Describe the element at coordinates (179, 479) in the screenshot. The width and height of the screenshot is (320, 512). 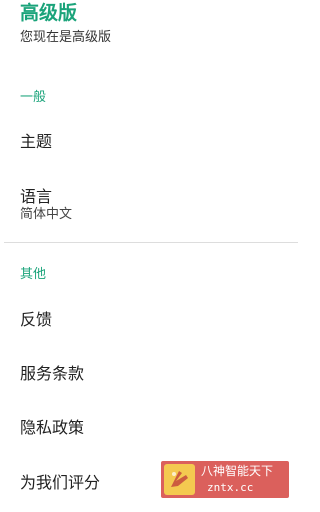
I see `watermark-logo-icon` at that location.